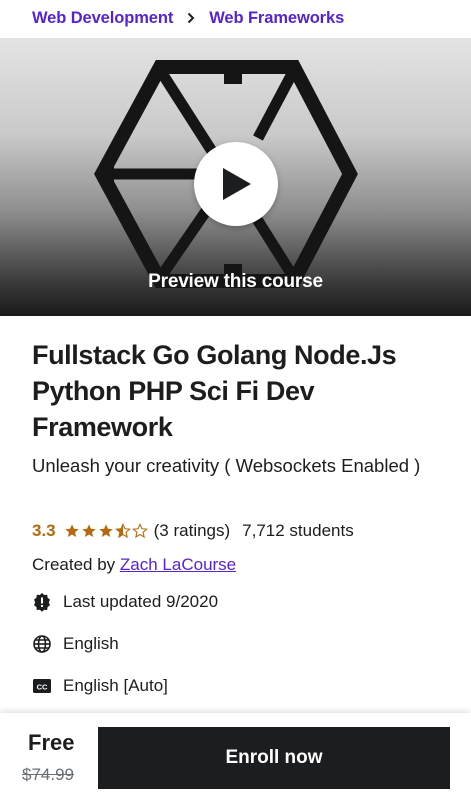  I want to click on enroll-now-button: Enroll now, so click(274, 758).